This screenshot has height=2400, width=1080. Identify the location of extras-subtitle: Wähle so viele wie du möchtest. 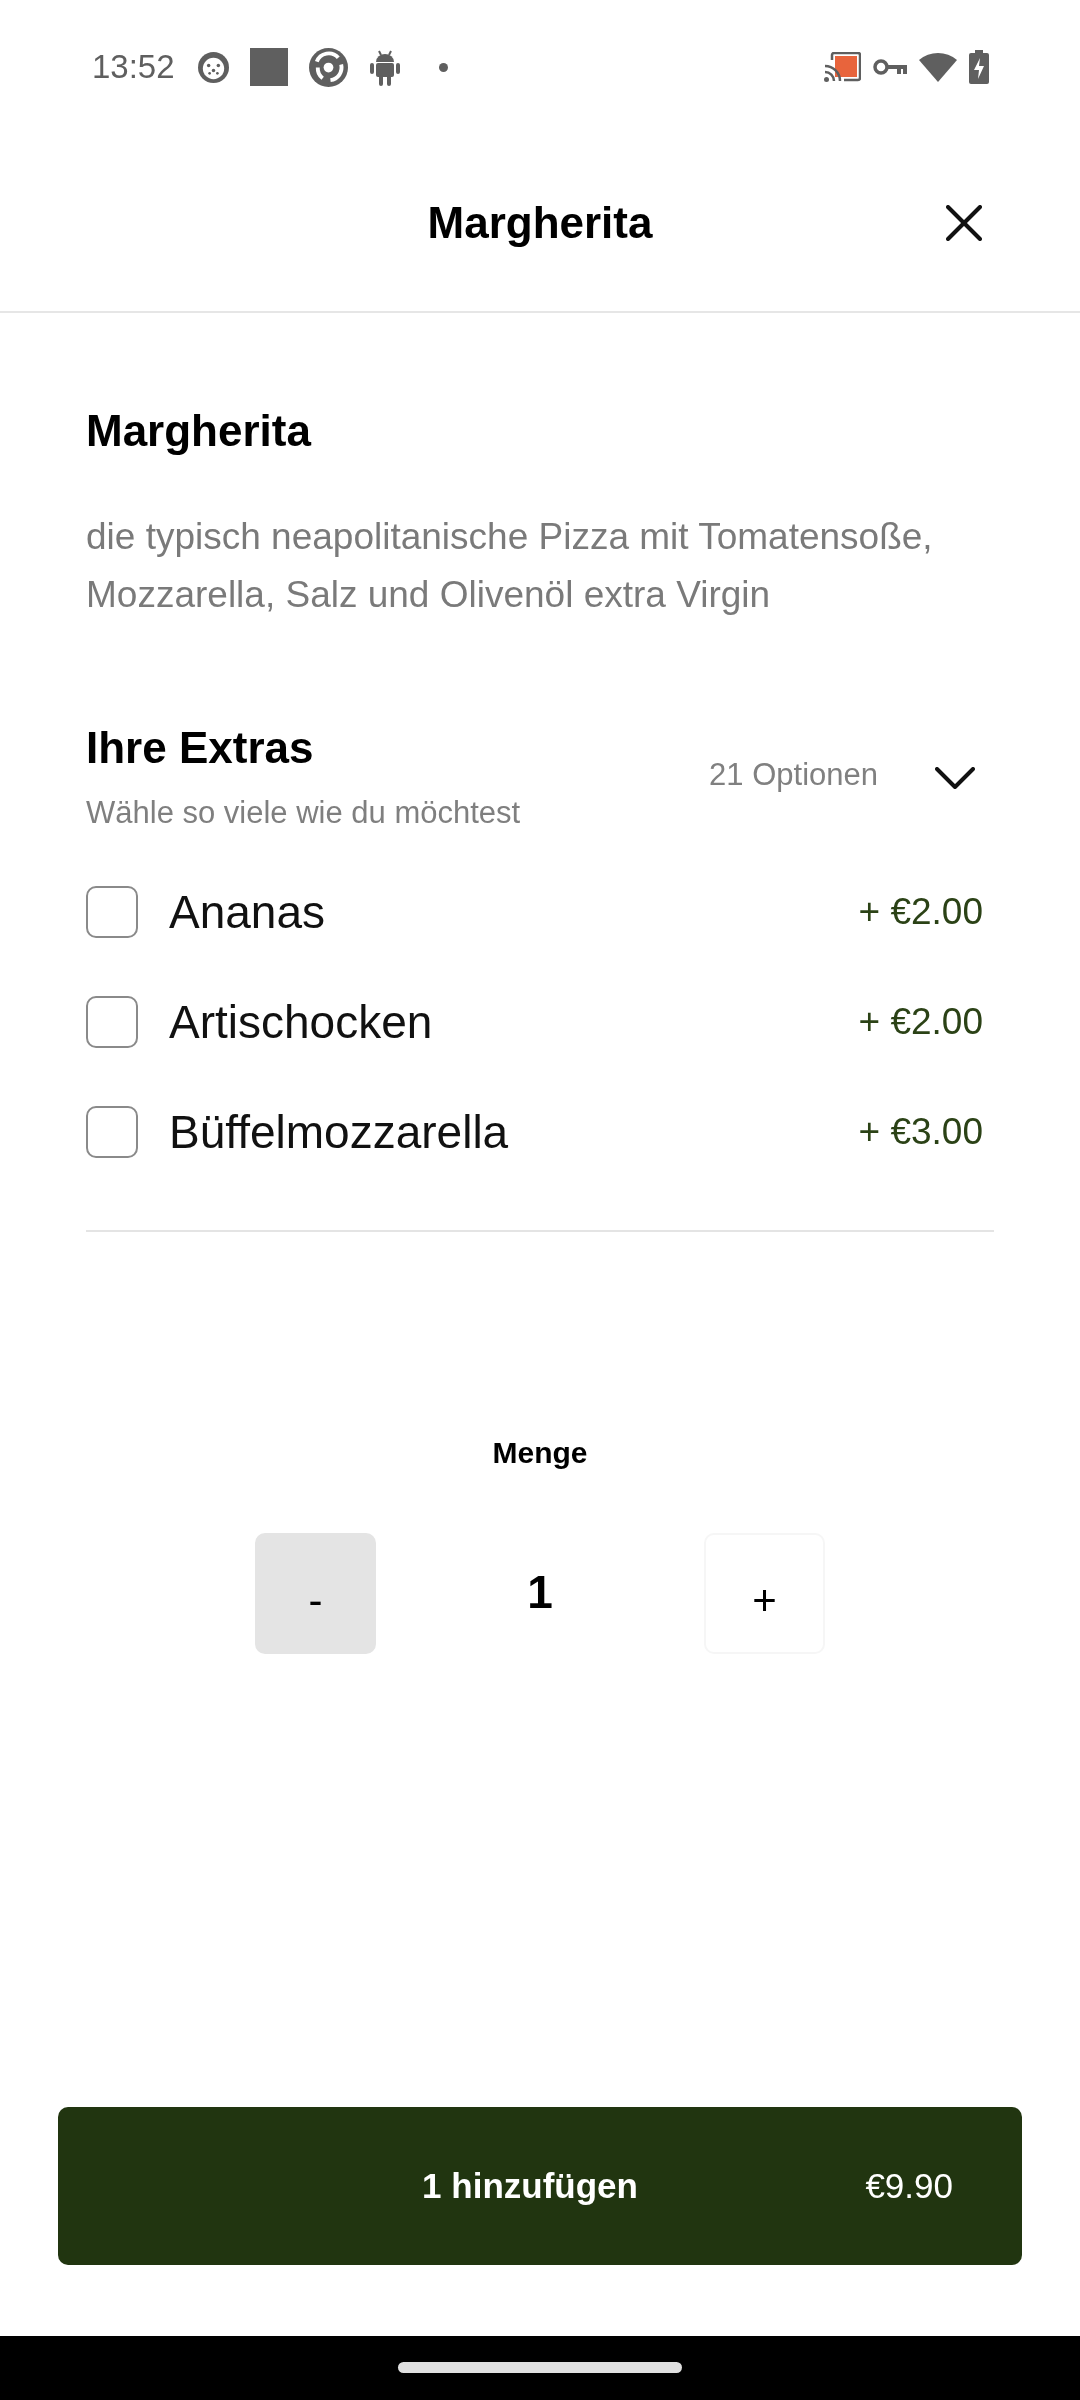
(304, 813).